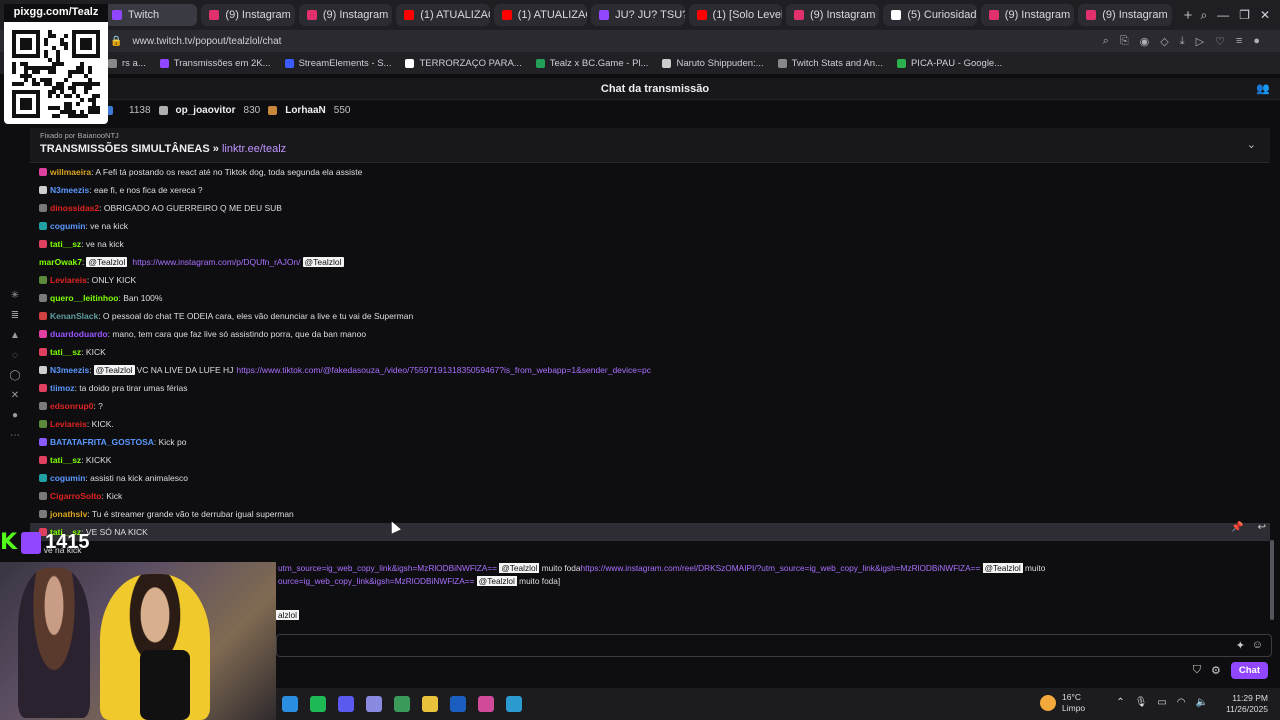 This screenshot has width=1280, height=720. I want to click on chat-message: tati__sz: VE SÓ NA KICK, so click(650, 532).